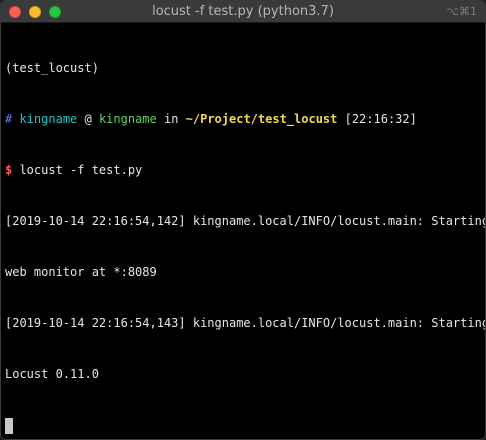 Image resolution: width=486 pixels, height=440 pixels. What do you see at coordinates (9, 119) in the screenshot?
I see `prompt-hash: #` at bounding box center [9, 119].